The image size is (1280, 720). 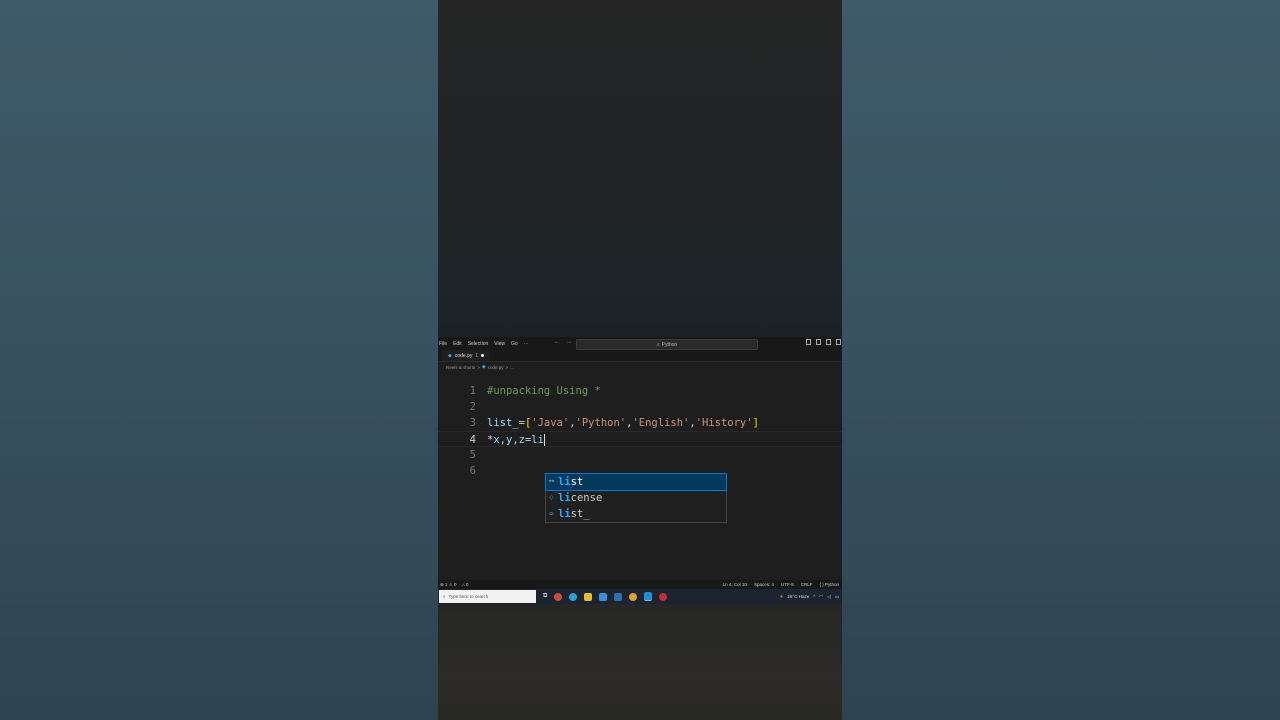 I want to click on line-number: 5, so click(x=472, y=455).